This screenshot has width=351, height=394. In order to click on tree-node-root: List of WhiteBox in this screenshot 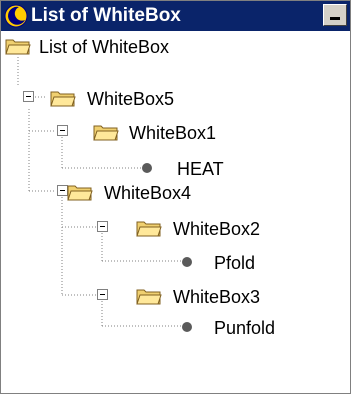, I will do `click(175, 44)`.